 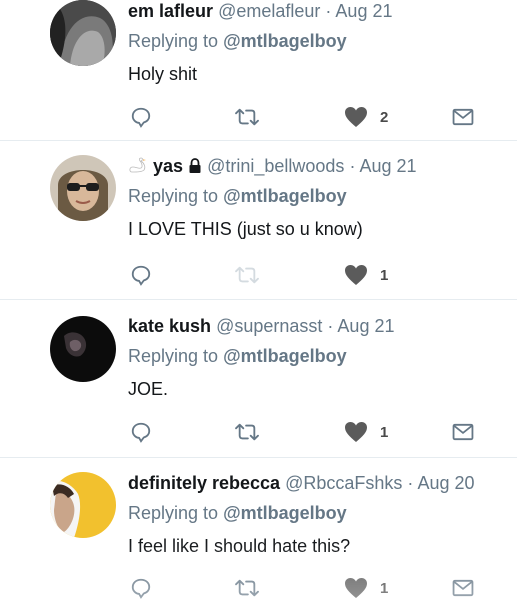 I want to click on tweet-text: I feel like I should hate this?, so click(x=239, y=546).